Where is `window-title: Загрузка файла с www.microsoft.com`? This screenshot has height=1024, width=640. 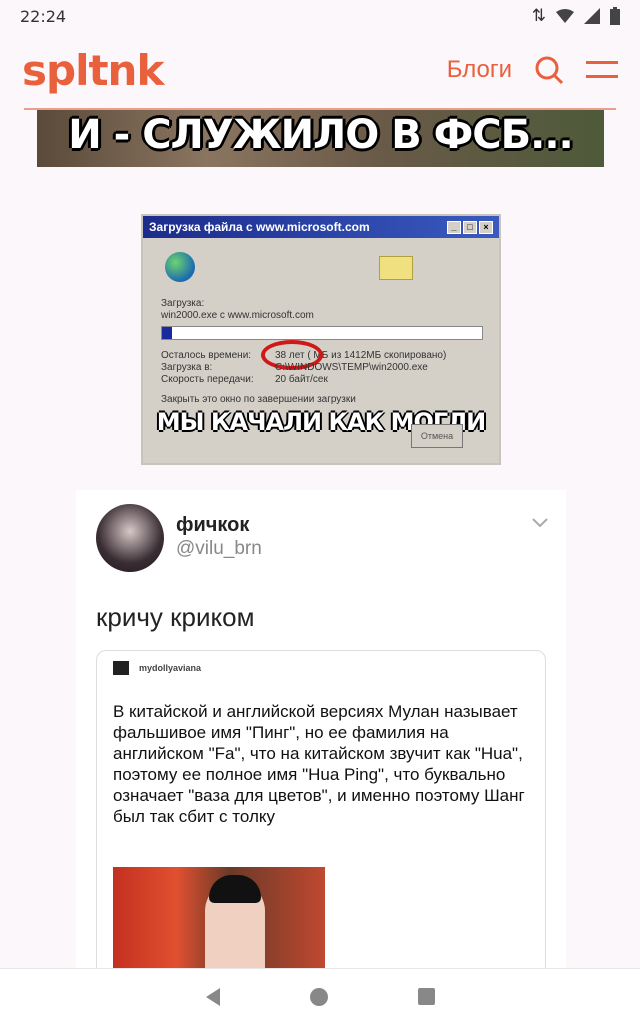
window-title: Загрузка файла с www.microsoft.com is located at coordinates (259, 227).